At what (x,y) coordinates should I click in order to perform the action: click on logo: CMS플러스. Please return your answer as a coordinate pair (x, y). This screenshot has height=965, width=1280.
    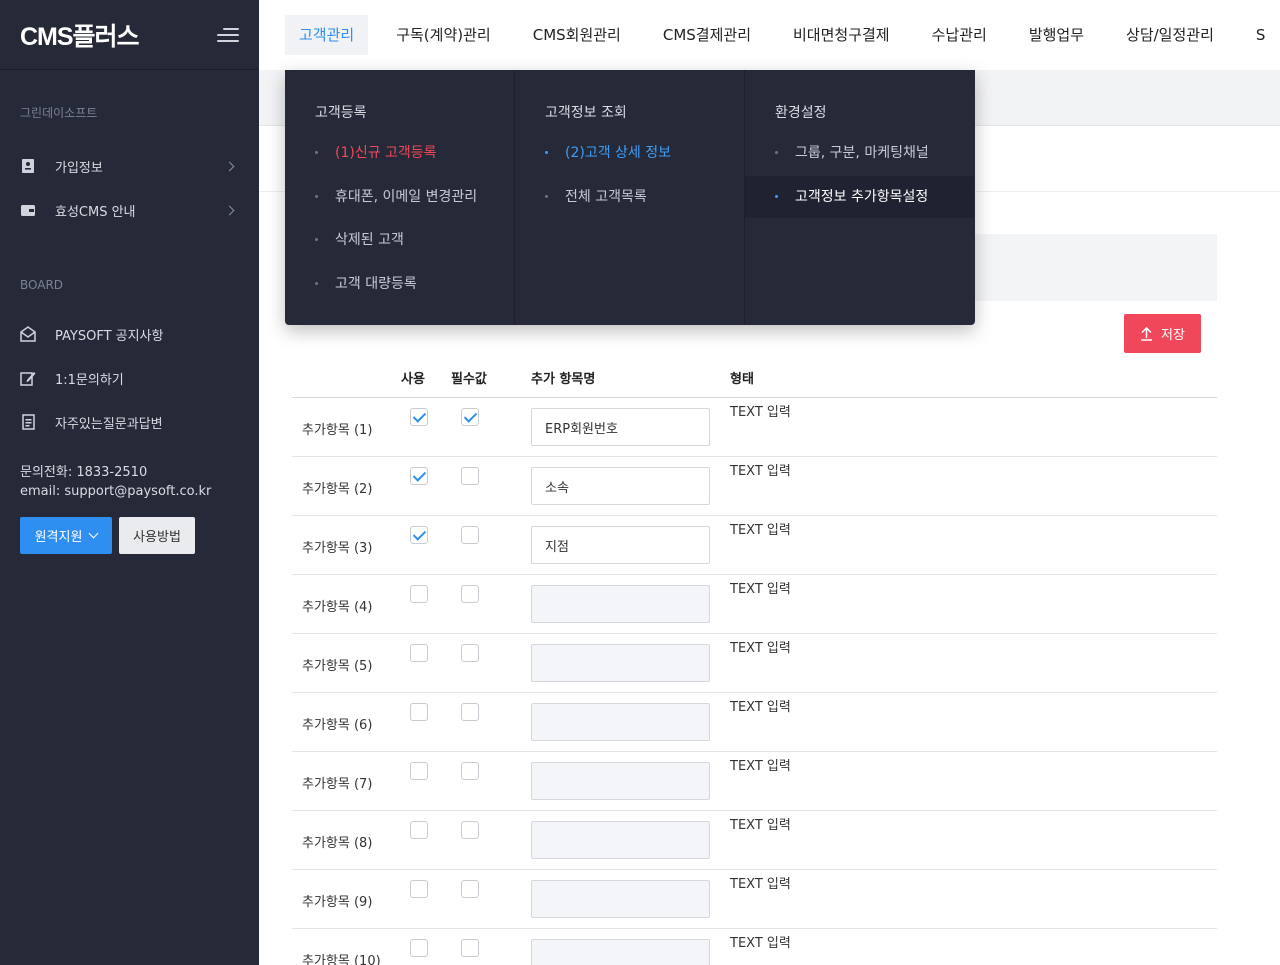
    Looking at the image, I should click on (80, 35).